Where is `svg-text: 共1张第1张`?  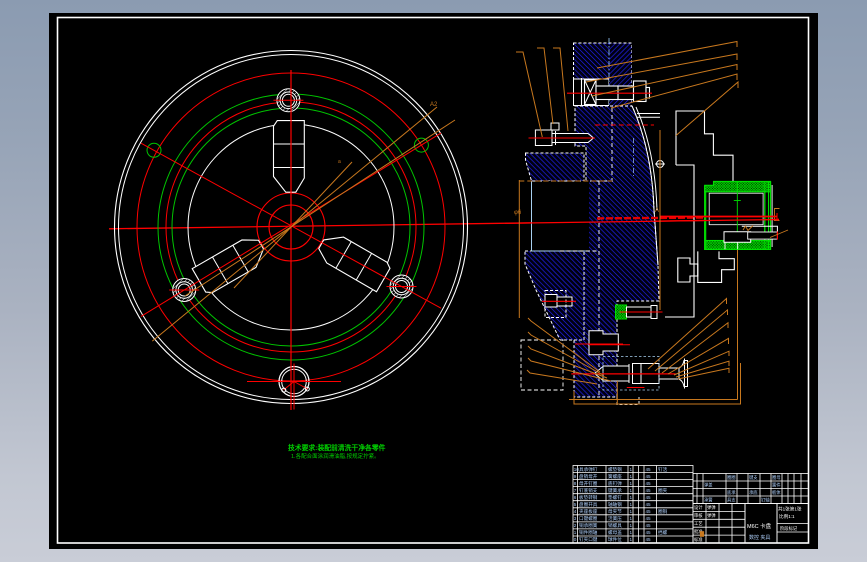
svg-text: 共1张第1张 is located at coordinates (790, 509).